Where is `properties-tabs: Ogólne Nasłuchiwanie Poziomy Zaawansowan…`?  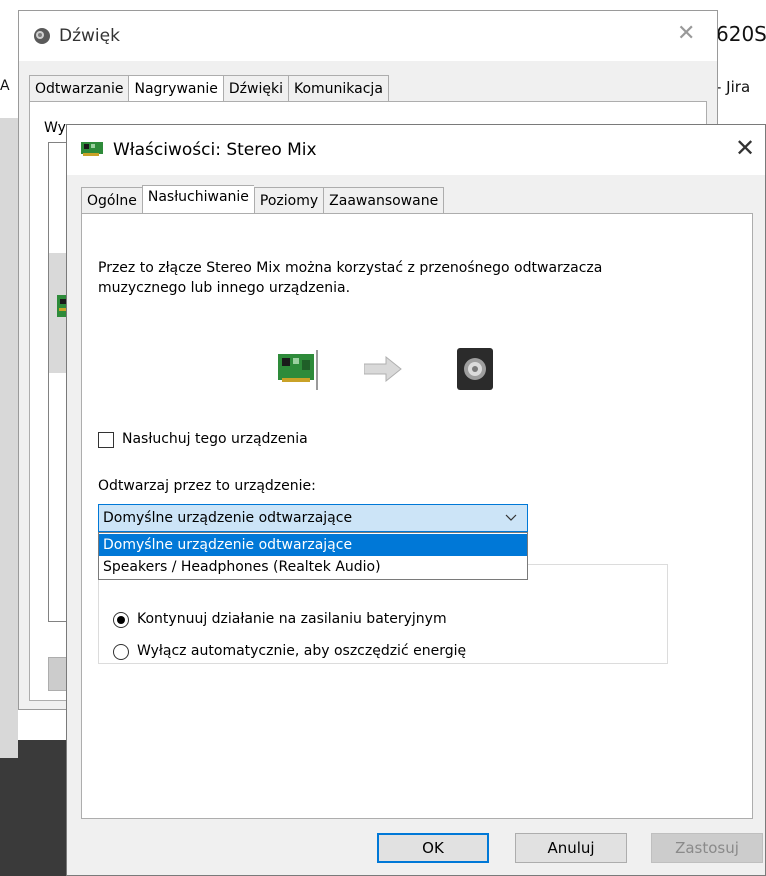
properties-tabs: Ogólne Nasłuchiwanie Poziomy Zaawansowan… is located at coordinates (263, 200).